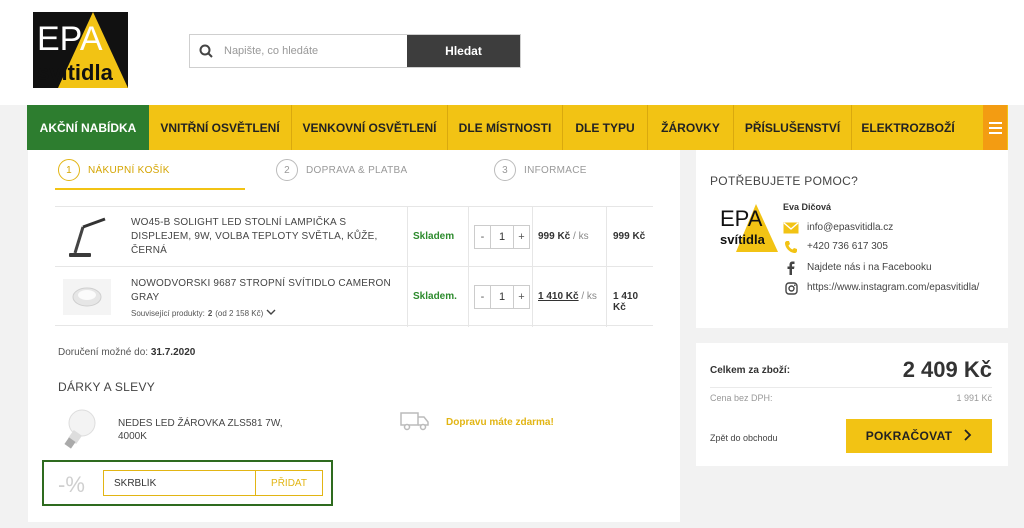  What do you see at coordinates (567, 296) in the screenshot?
I see `unit-price: 1 410 Kč / ks` at bounding box center [567, 296].